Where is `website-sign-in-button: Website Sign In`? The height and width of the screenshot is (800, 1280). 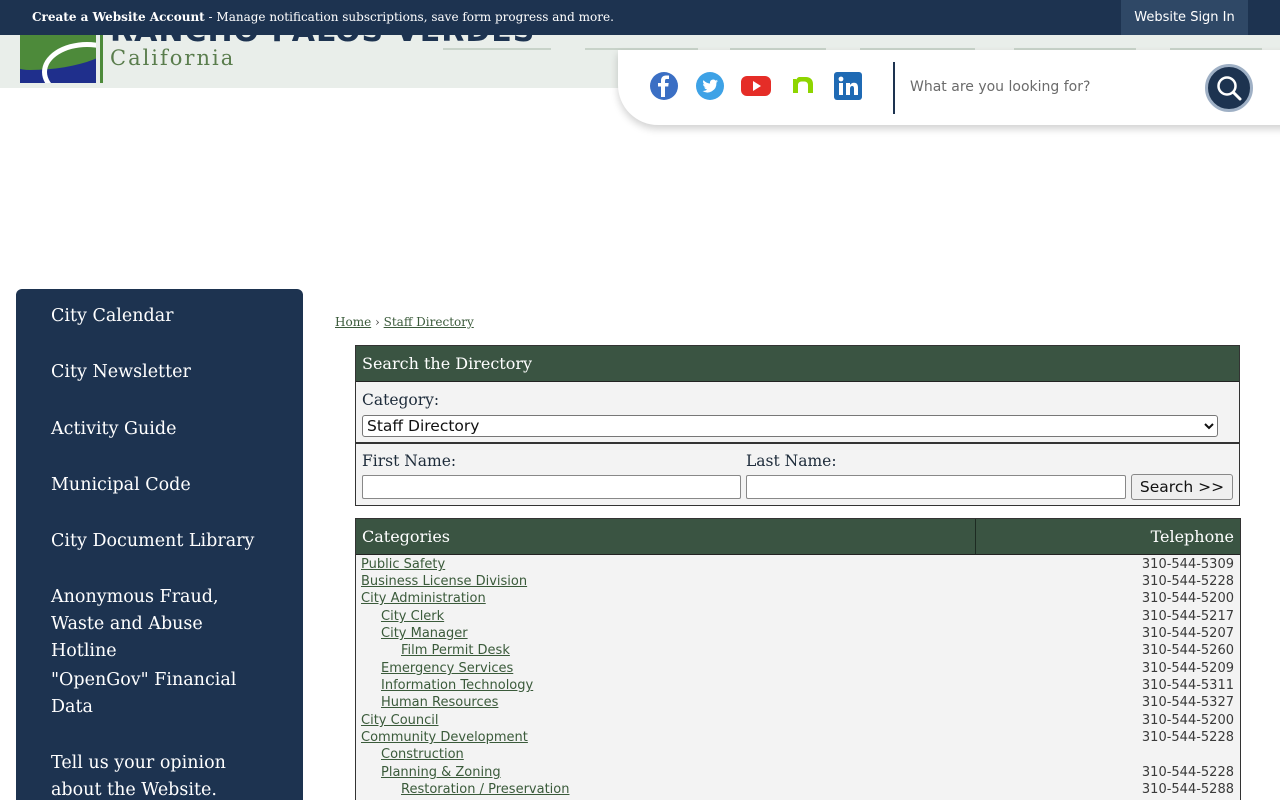 website-sign-in-button: Website Sign In is located at coordinates (1184, 17).